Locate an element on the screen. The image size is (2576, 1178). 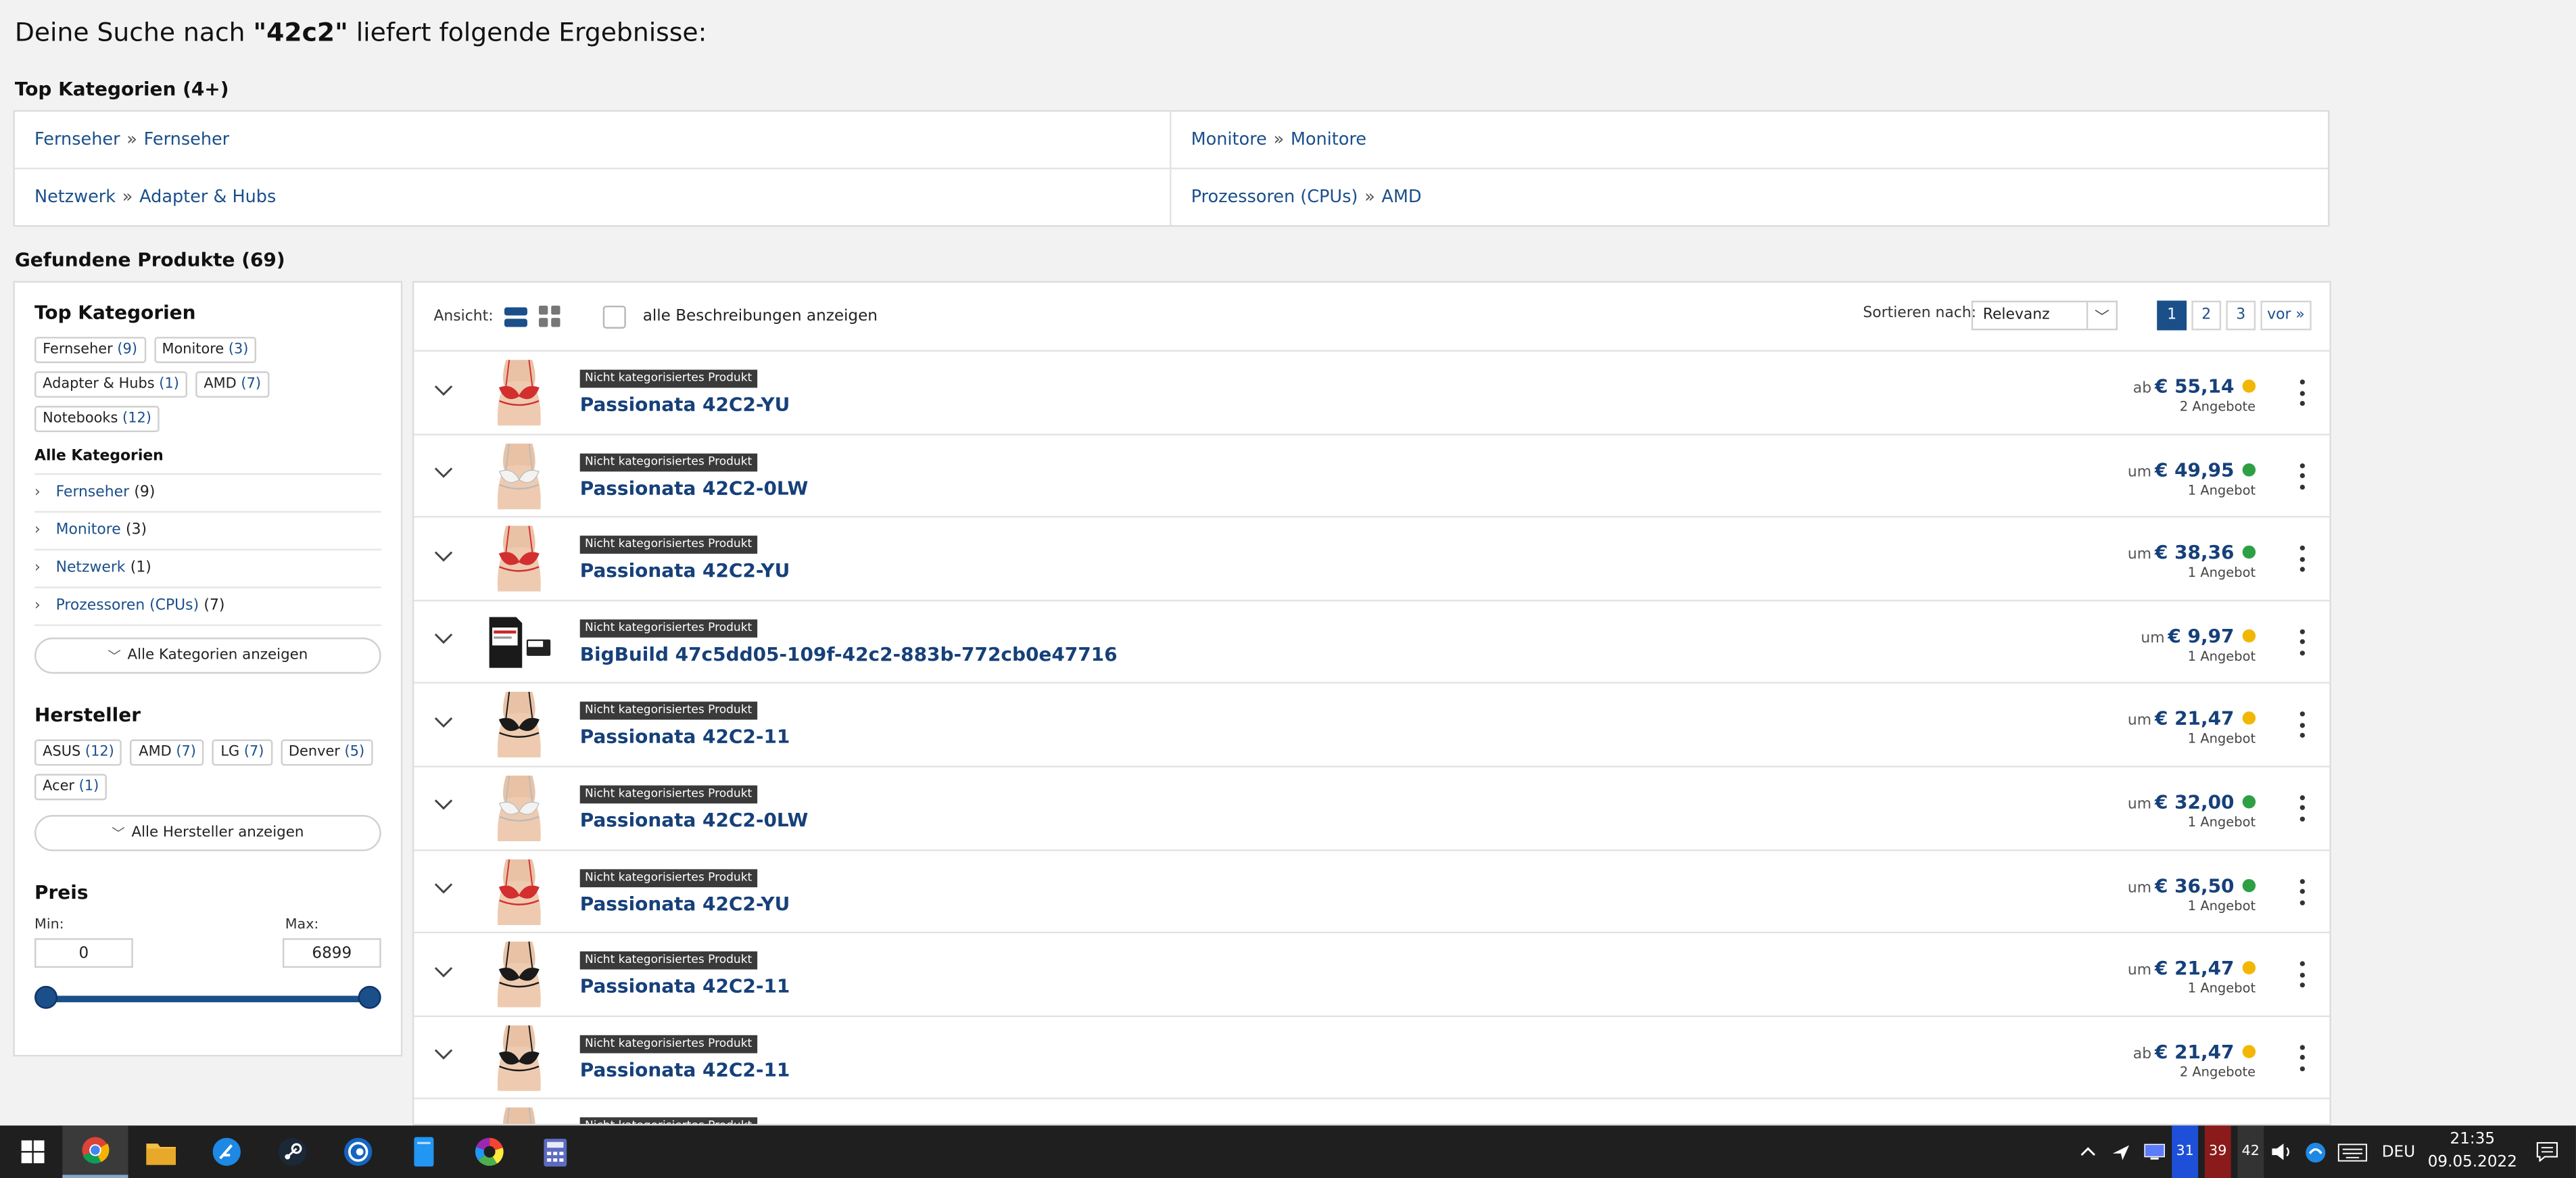
all-category-item: › Prozessoren (CPUs) (7) is located at coordinates (207, 607).